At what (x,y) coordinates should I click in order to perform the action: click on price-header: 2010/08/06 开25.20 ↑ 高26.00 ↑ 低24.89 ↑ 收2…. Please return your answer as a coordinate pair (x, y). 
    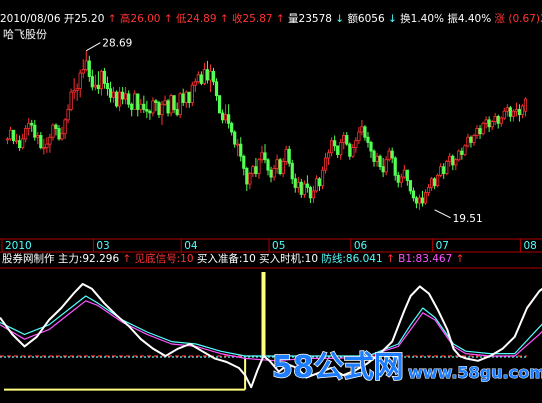
    Looking at the image, I should click on (271, 18).